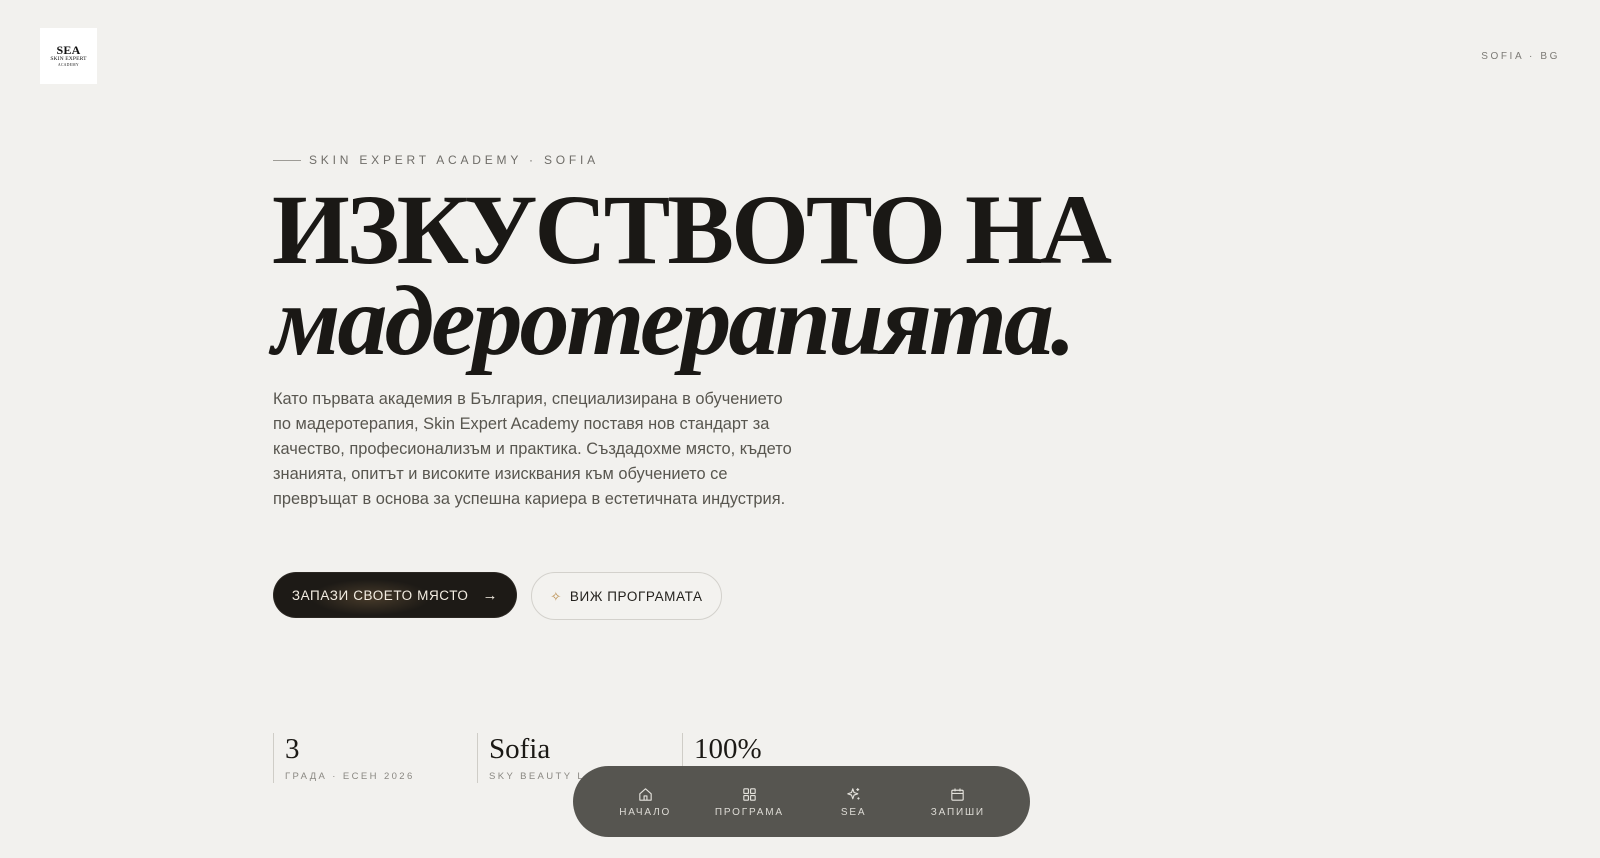 The height and width of the screenshot is (858, 1600). What do you see at coordinates (380, 595) in the screenshot?
I see `reserve-spot-label: ЗАПАЗИ СВОЕТО МЯСТО` at bounding box center [380, 595].